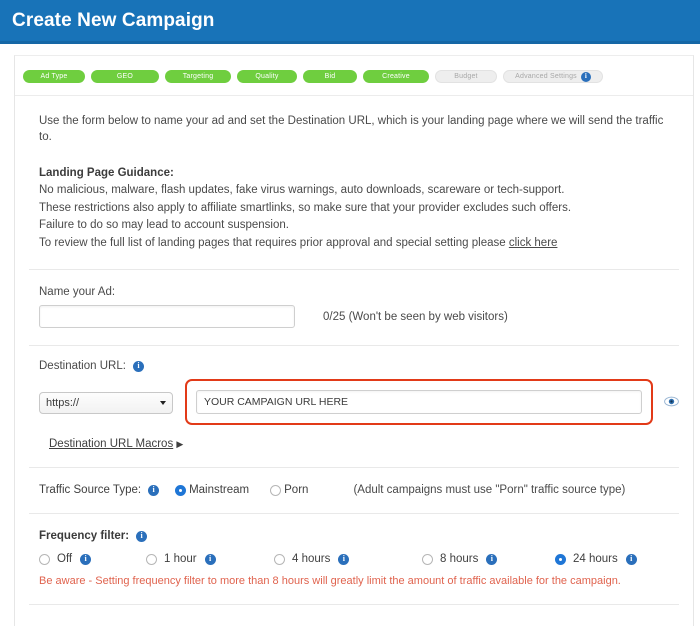  I want to click on page-title: Create New Campaign, so click(113, 20).